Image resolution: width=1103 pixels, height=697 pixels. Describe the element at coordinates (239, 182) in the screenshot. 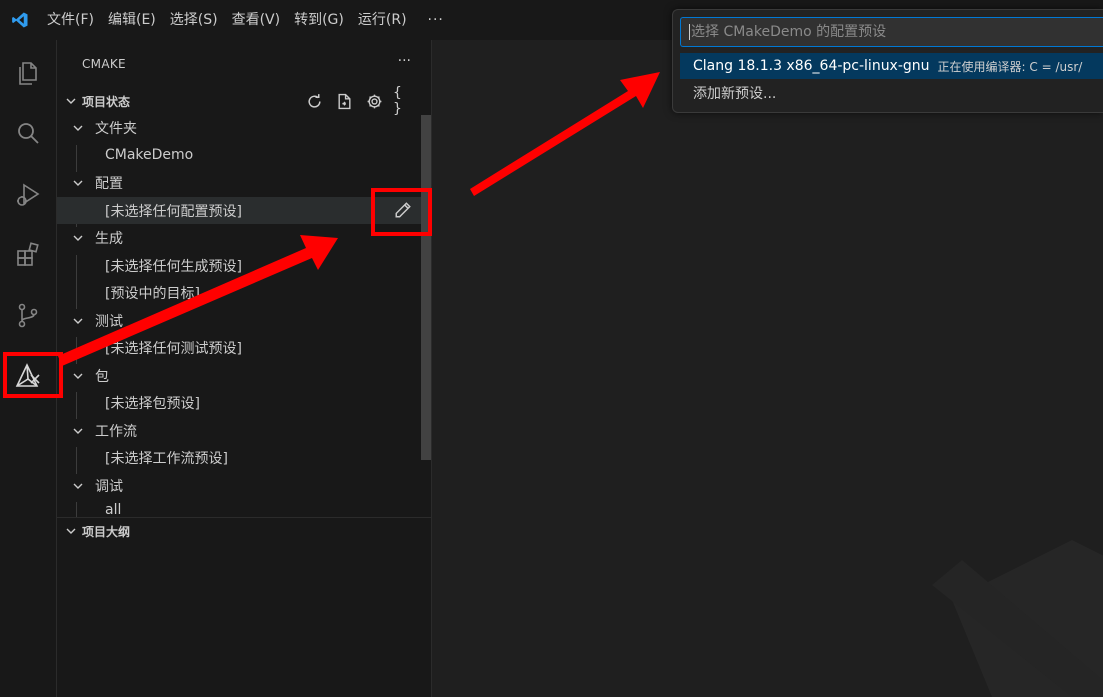

I see `tree-group-configure: 配置` at that location.